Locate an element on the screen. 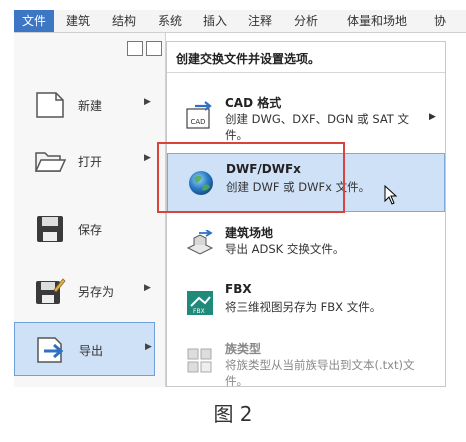 This screenshot has height=442, width=466. menu-item-save-as: 另存为 ▶ is located at coordinates (84, 291).